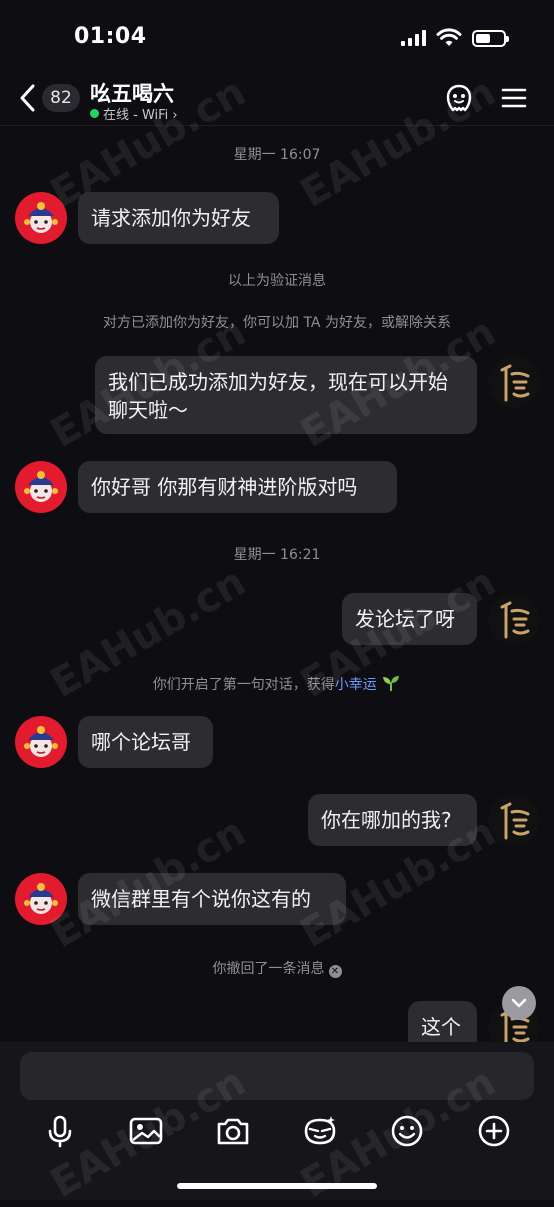  I want to click on lucky-link: 小幸运, so click(356, 685).